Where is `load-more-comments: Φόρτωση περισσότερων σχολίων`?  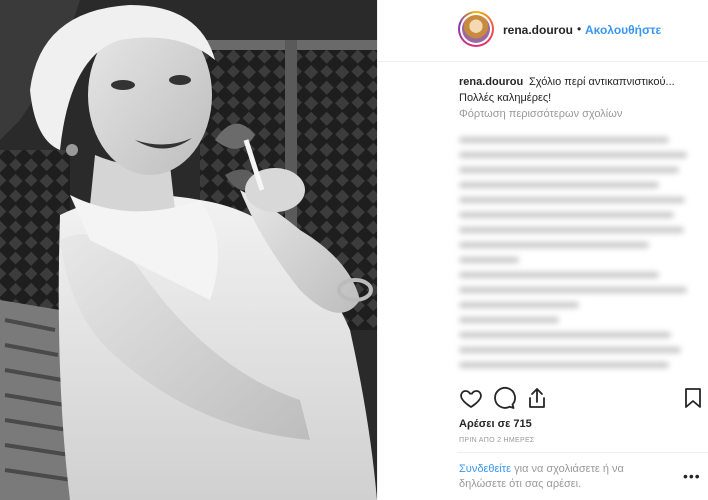
load-more-comments: Φόρτωση περισσότερων σχολίων is located at coordinates (540, 114).